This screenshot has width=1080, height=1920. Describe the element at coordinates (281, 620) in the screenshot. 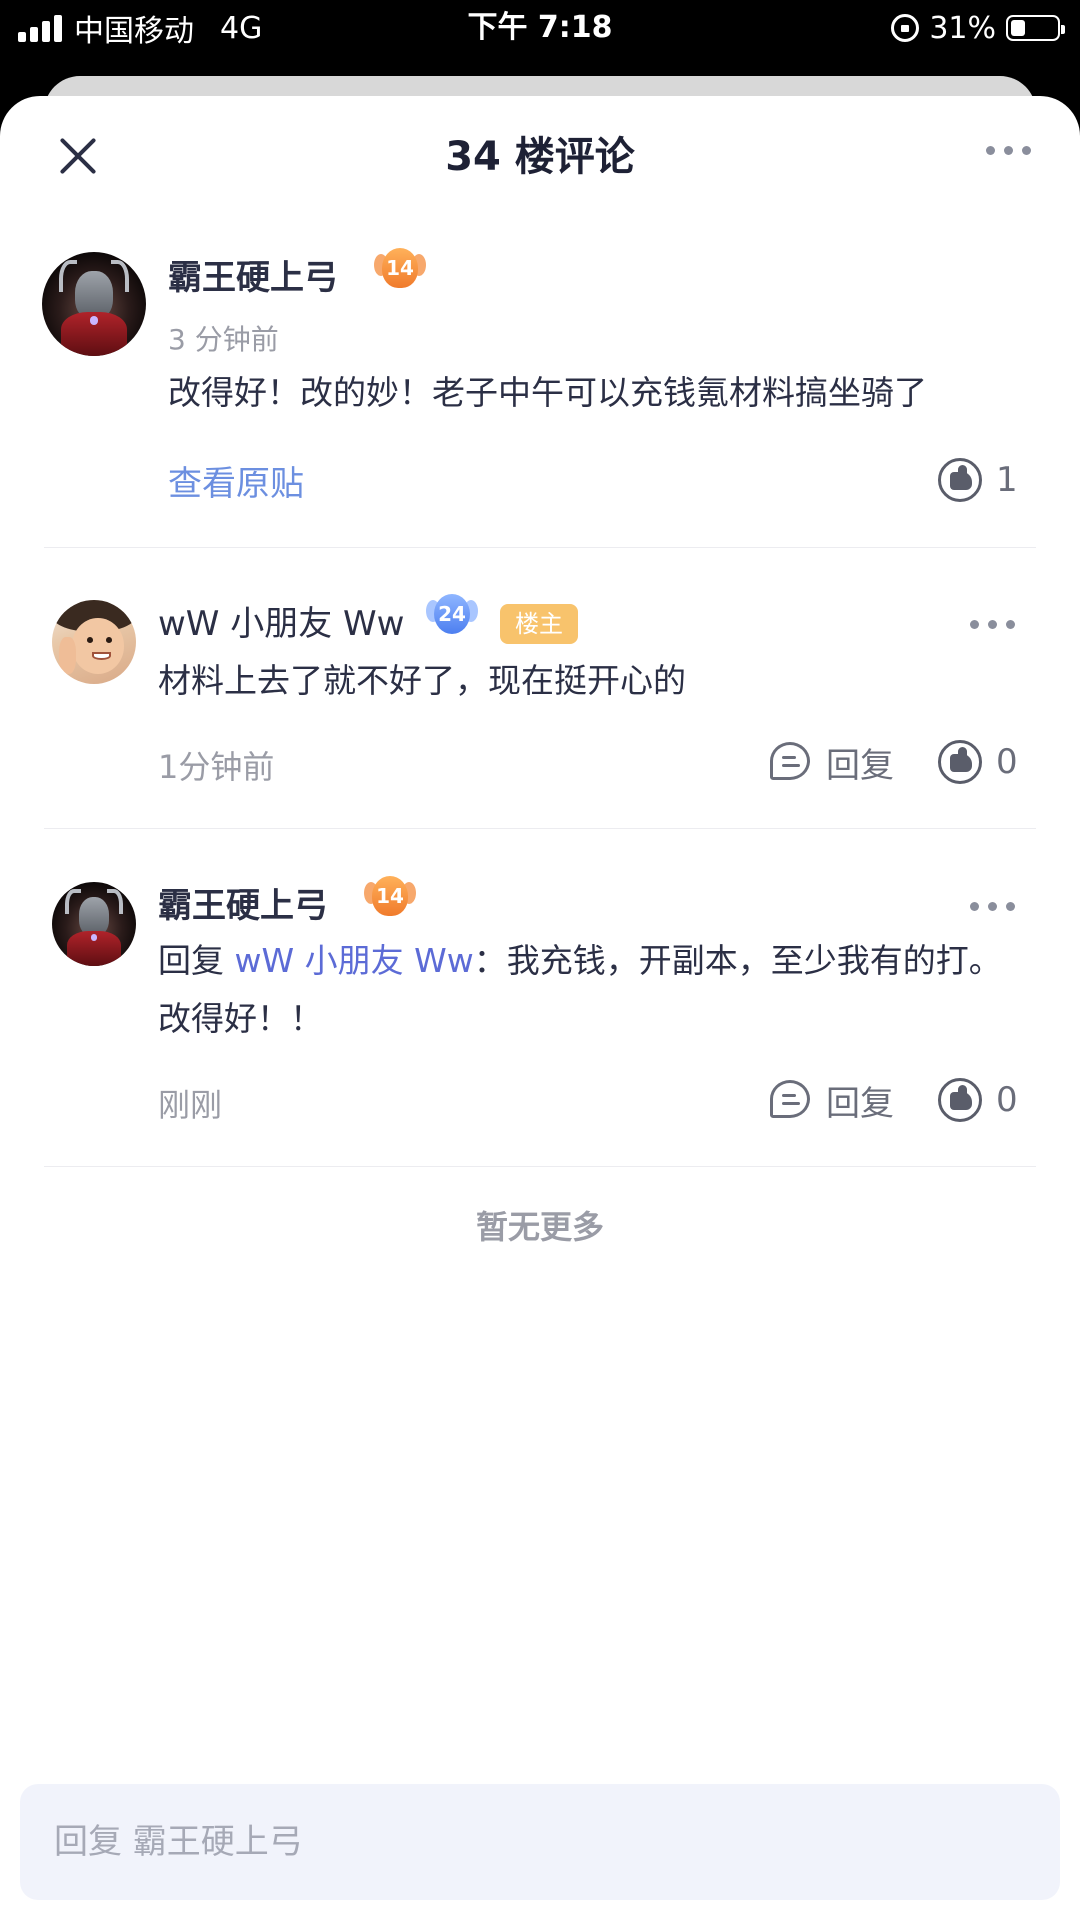

I see `reply-author: wW 小朋友 Ww` at that location.